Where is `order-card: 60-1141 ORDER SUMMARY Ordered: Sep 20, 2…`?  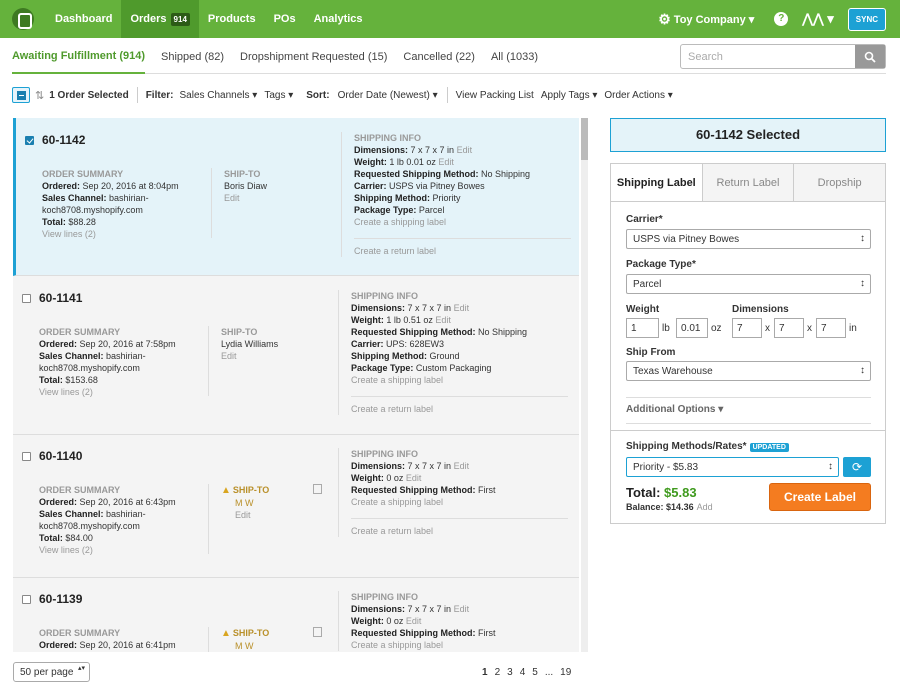 order-card: 60-1141 ORDER SUMMARY Ordered: Sep 20, 2… is located at coordinates (296, 355).